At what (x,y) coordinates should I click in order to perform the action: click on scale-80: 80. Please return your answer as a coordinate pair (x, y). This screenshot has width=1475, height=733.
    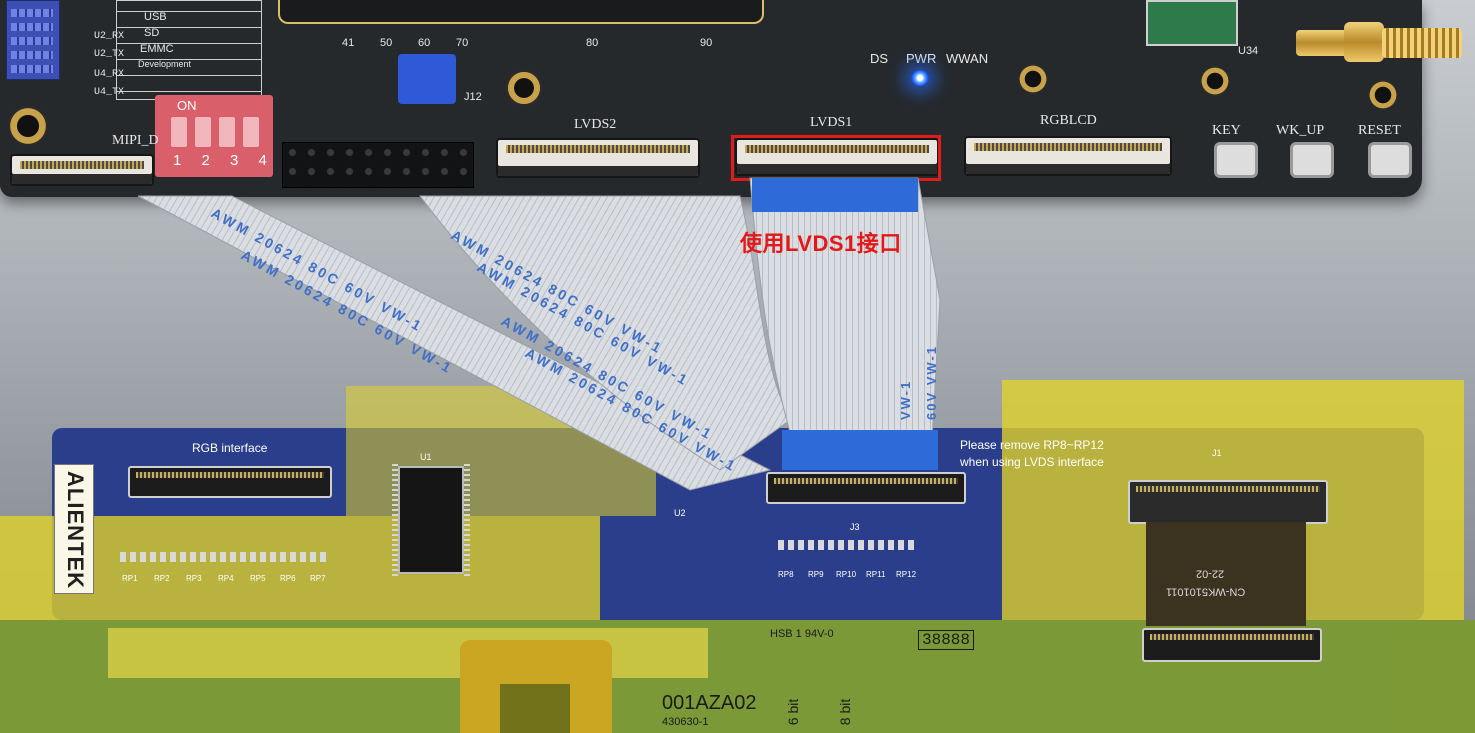
    Looking at the image, I should click on (592, 43).